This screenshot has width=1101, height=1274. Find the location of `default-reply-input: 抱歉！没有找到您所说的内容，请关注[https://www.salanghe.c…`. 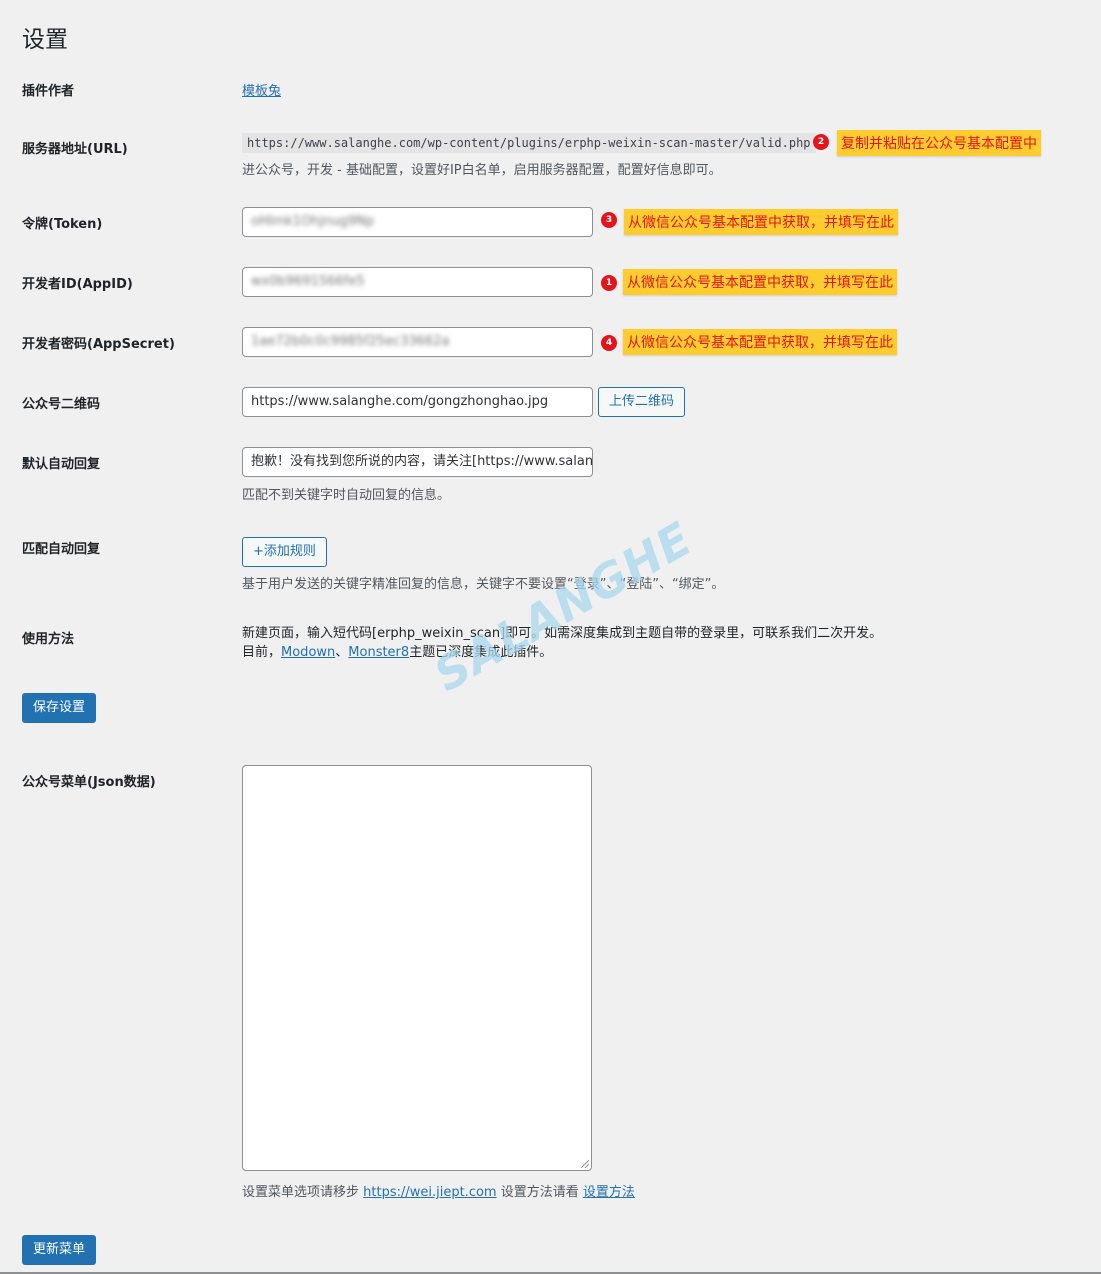

default-reply-input: 抱歉！没有找到您所说的内容，请关注[https://www.salanghe.c… is located at coordinates (417, 462).